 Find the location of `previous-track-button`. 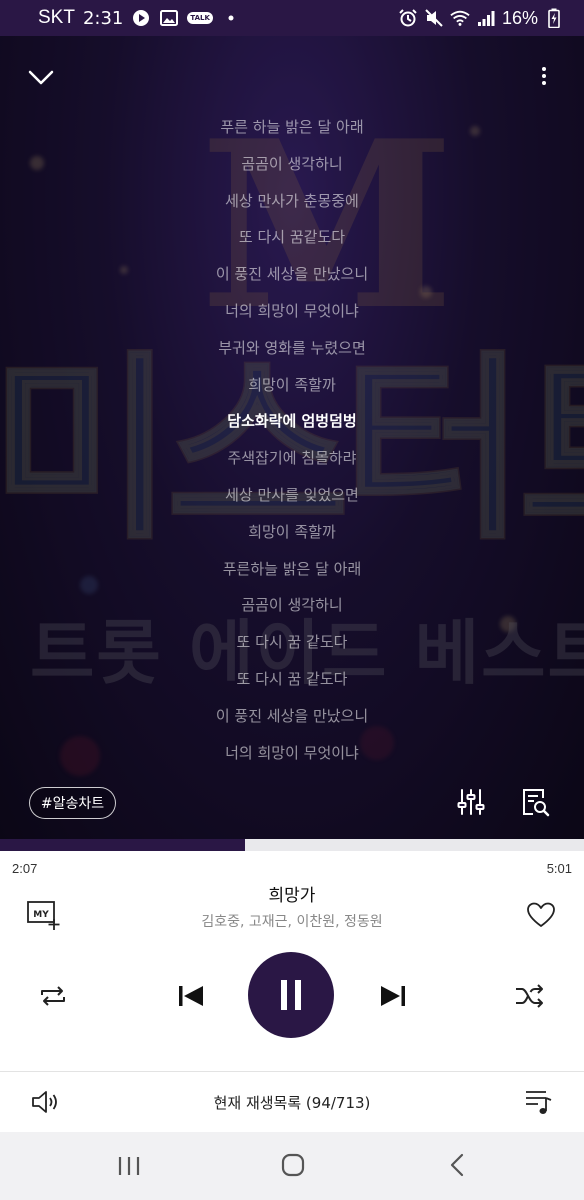

previous-track-button is located at coordinates (191, 996).